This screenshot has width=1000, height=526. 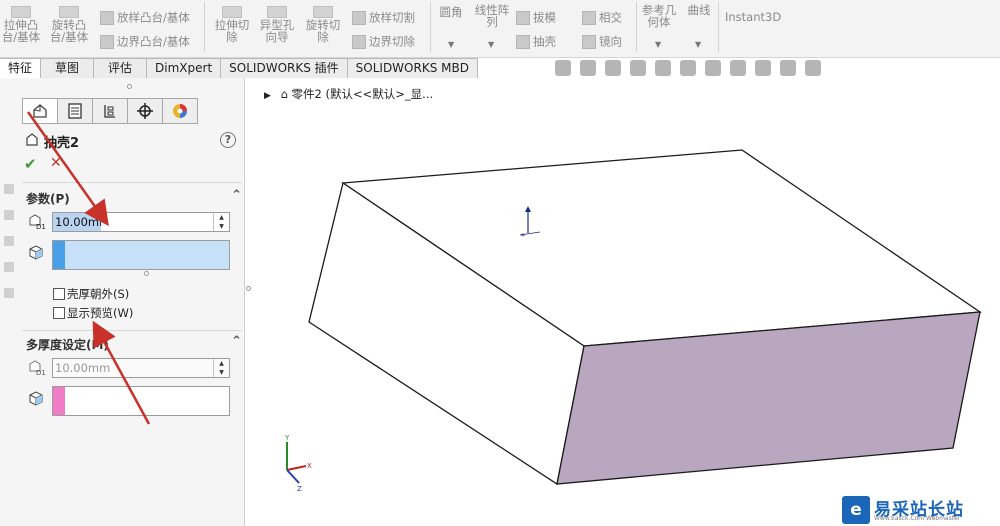 I want to click on cancel-x-icon: ✕, so click(x=56, y=163).